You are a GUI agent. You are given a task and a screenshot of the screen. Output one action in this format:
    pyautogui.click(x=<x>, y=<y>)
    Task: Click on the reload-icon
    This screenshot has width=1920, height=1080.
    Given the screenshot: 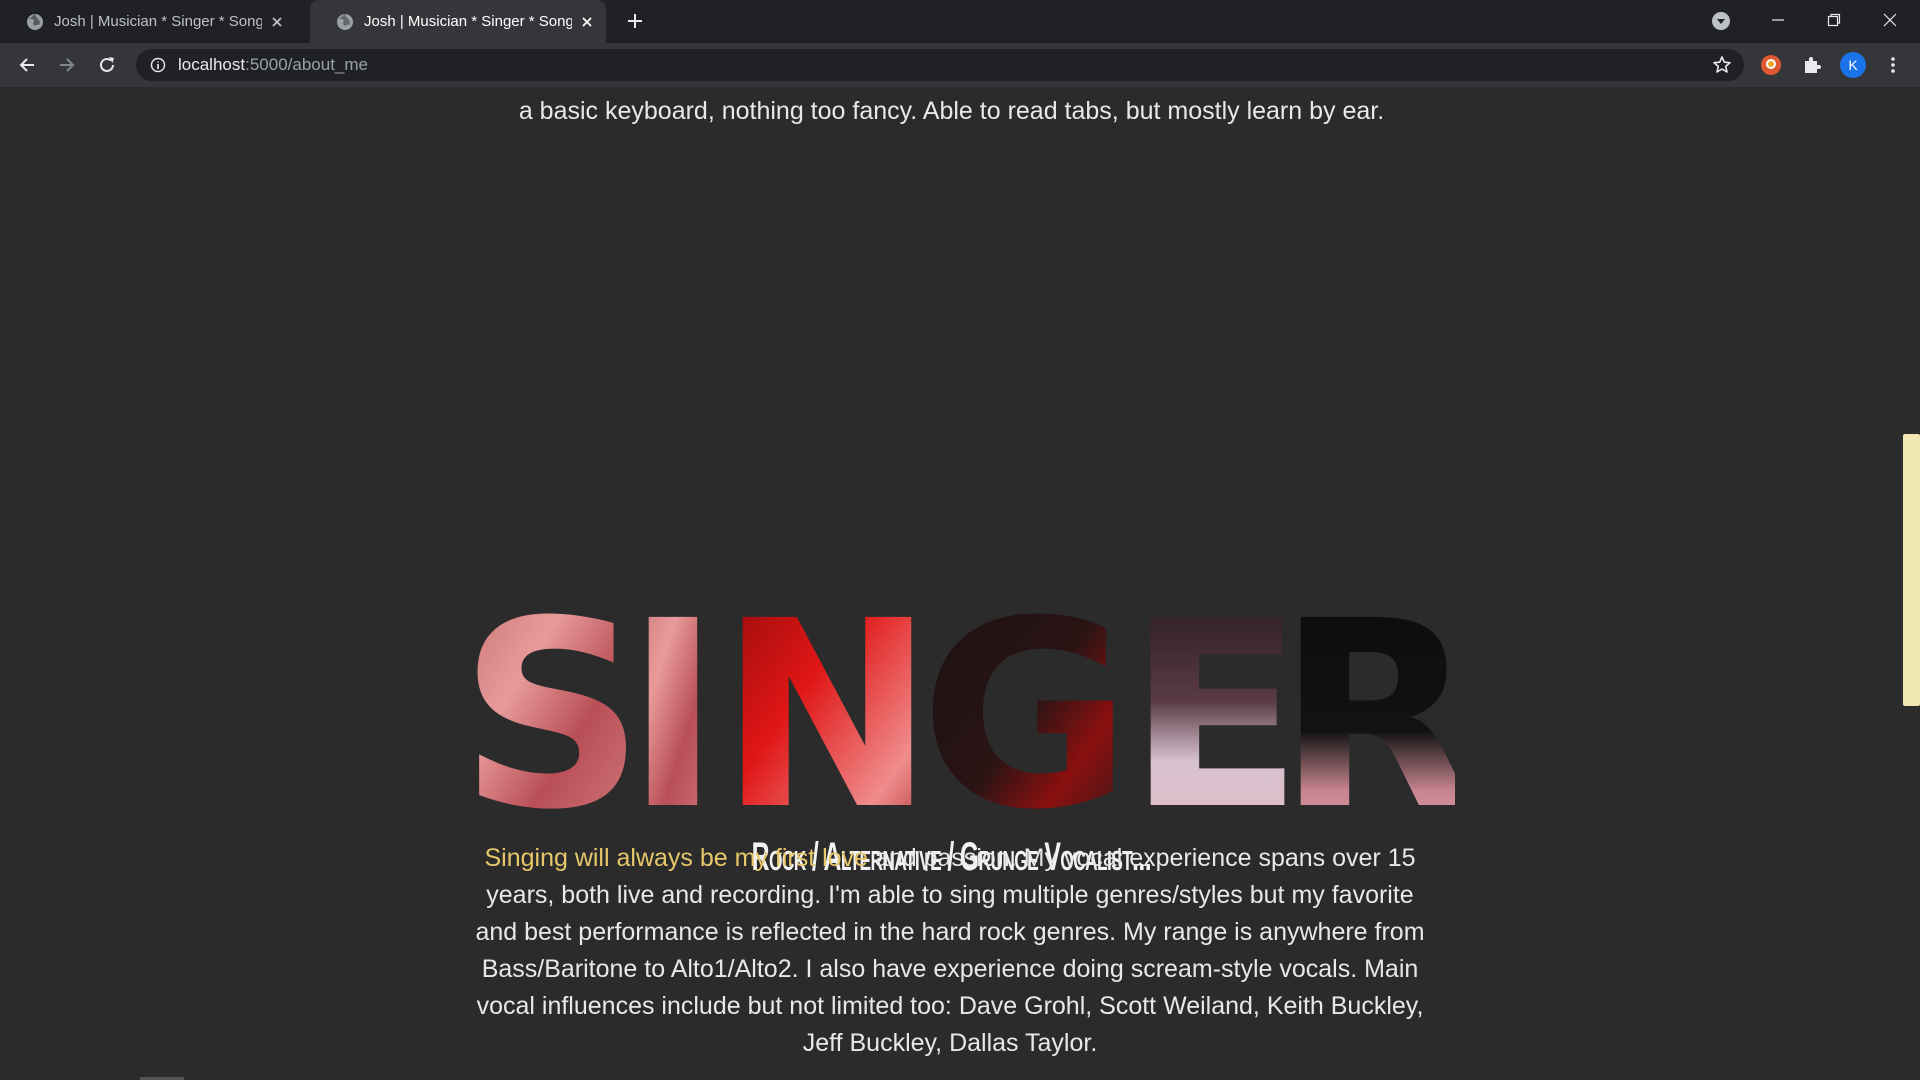 What is the action you would take?
    pyautogui.click(x=107, y=64)
    